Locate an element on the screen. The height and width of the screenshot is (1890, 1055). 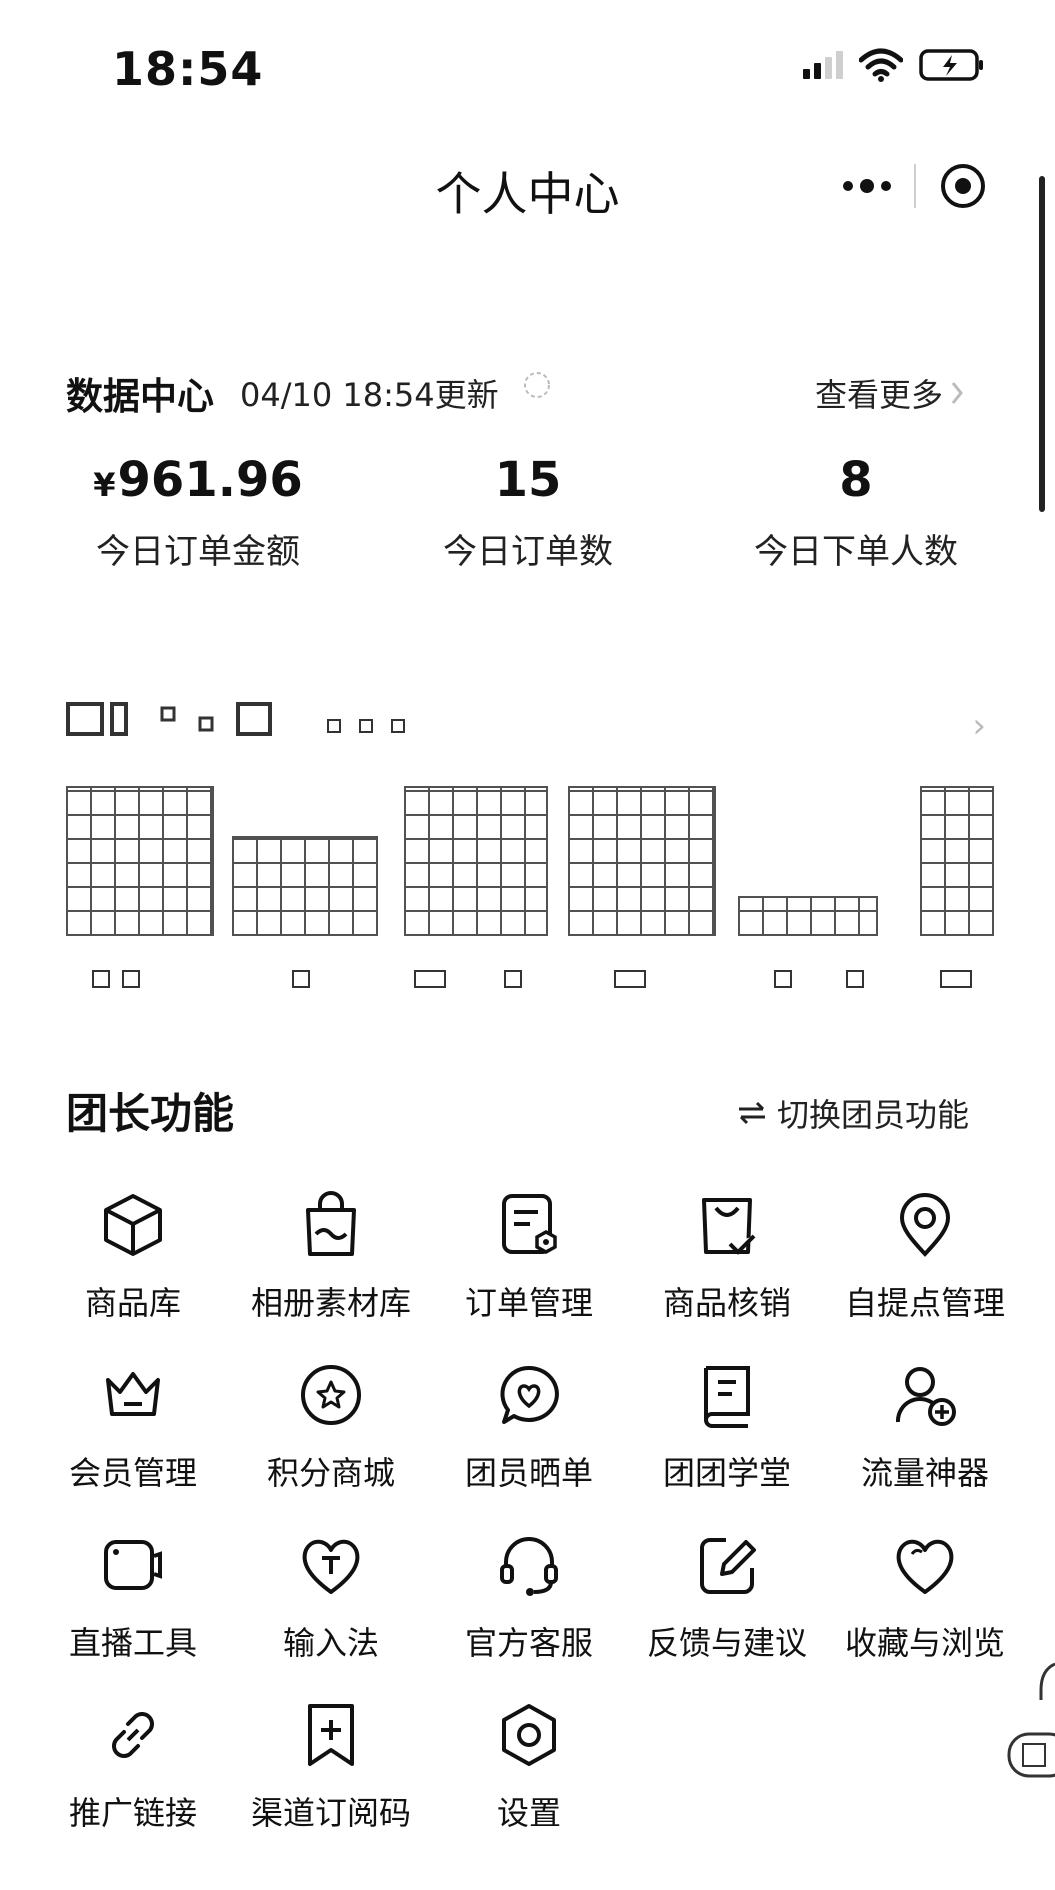
mini-program-capsule is located at coordinates (914, 186).